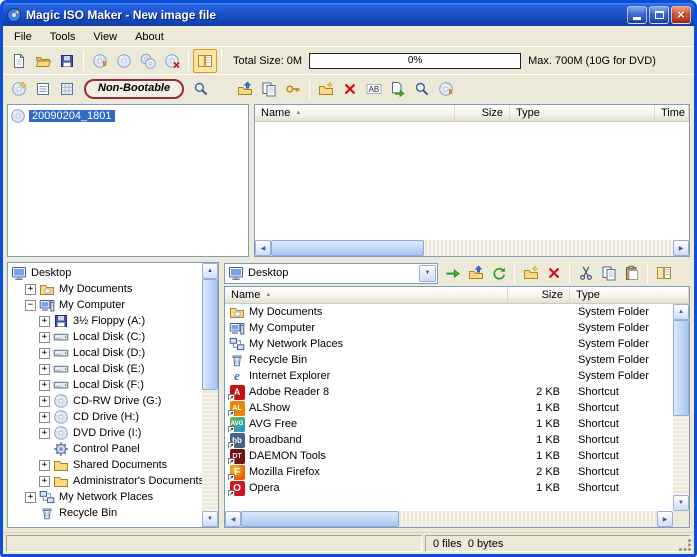  Describe the element at coordinates (348, 14) in the screenshot. I see `title-bar: Magic ISO Maker - New image file ×` at that location.